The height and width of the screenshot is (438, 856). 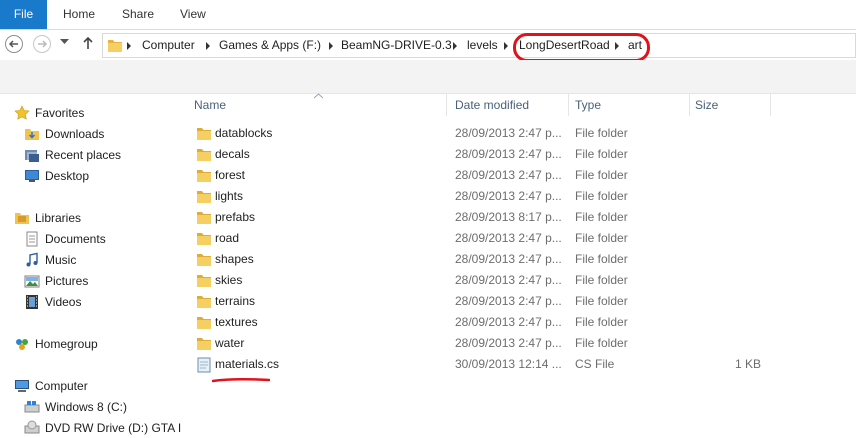 What do you see at coordinates (588, 105) in the screenshot?
I see `column-header-type: Type` at bounding box center [588, 105].